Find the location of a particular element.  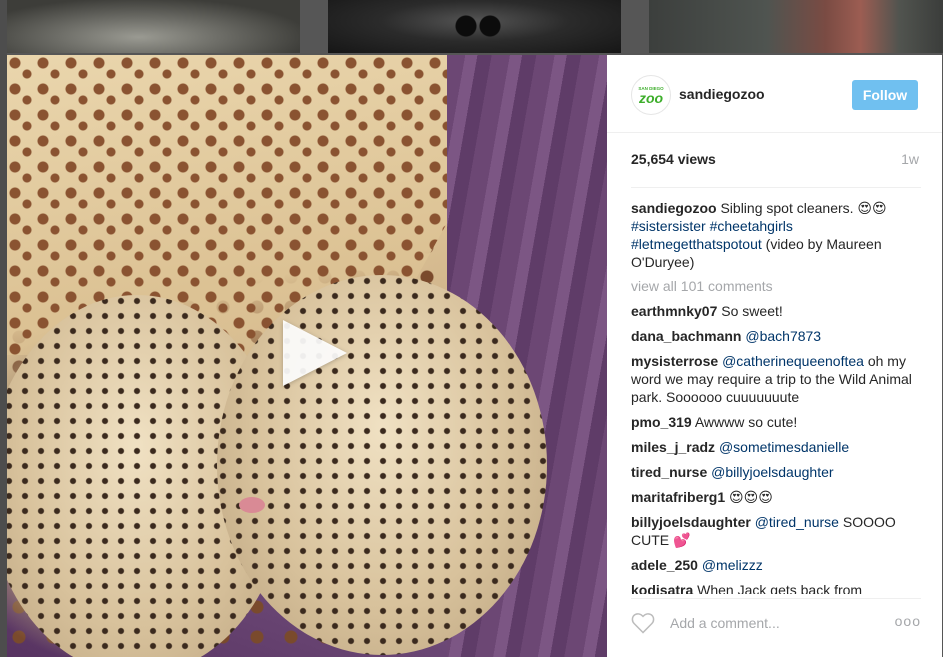

comment-item: pmo_319 Awwww so cute! is located at coordinates (776, 422).